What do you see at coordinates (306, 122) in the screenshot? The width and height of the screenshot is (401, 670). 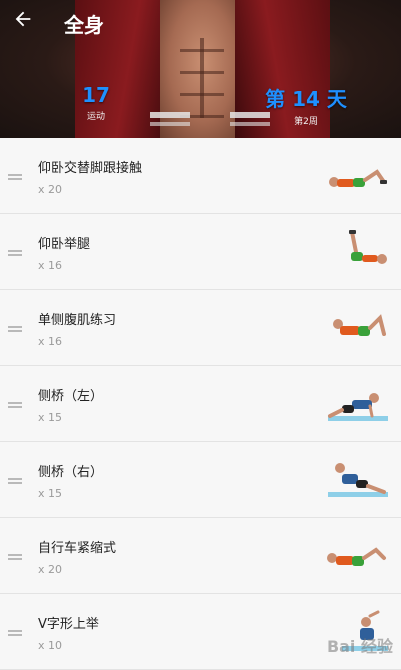 I see `week-label: 第2周` at bounding box center [306, 122].